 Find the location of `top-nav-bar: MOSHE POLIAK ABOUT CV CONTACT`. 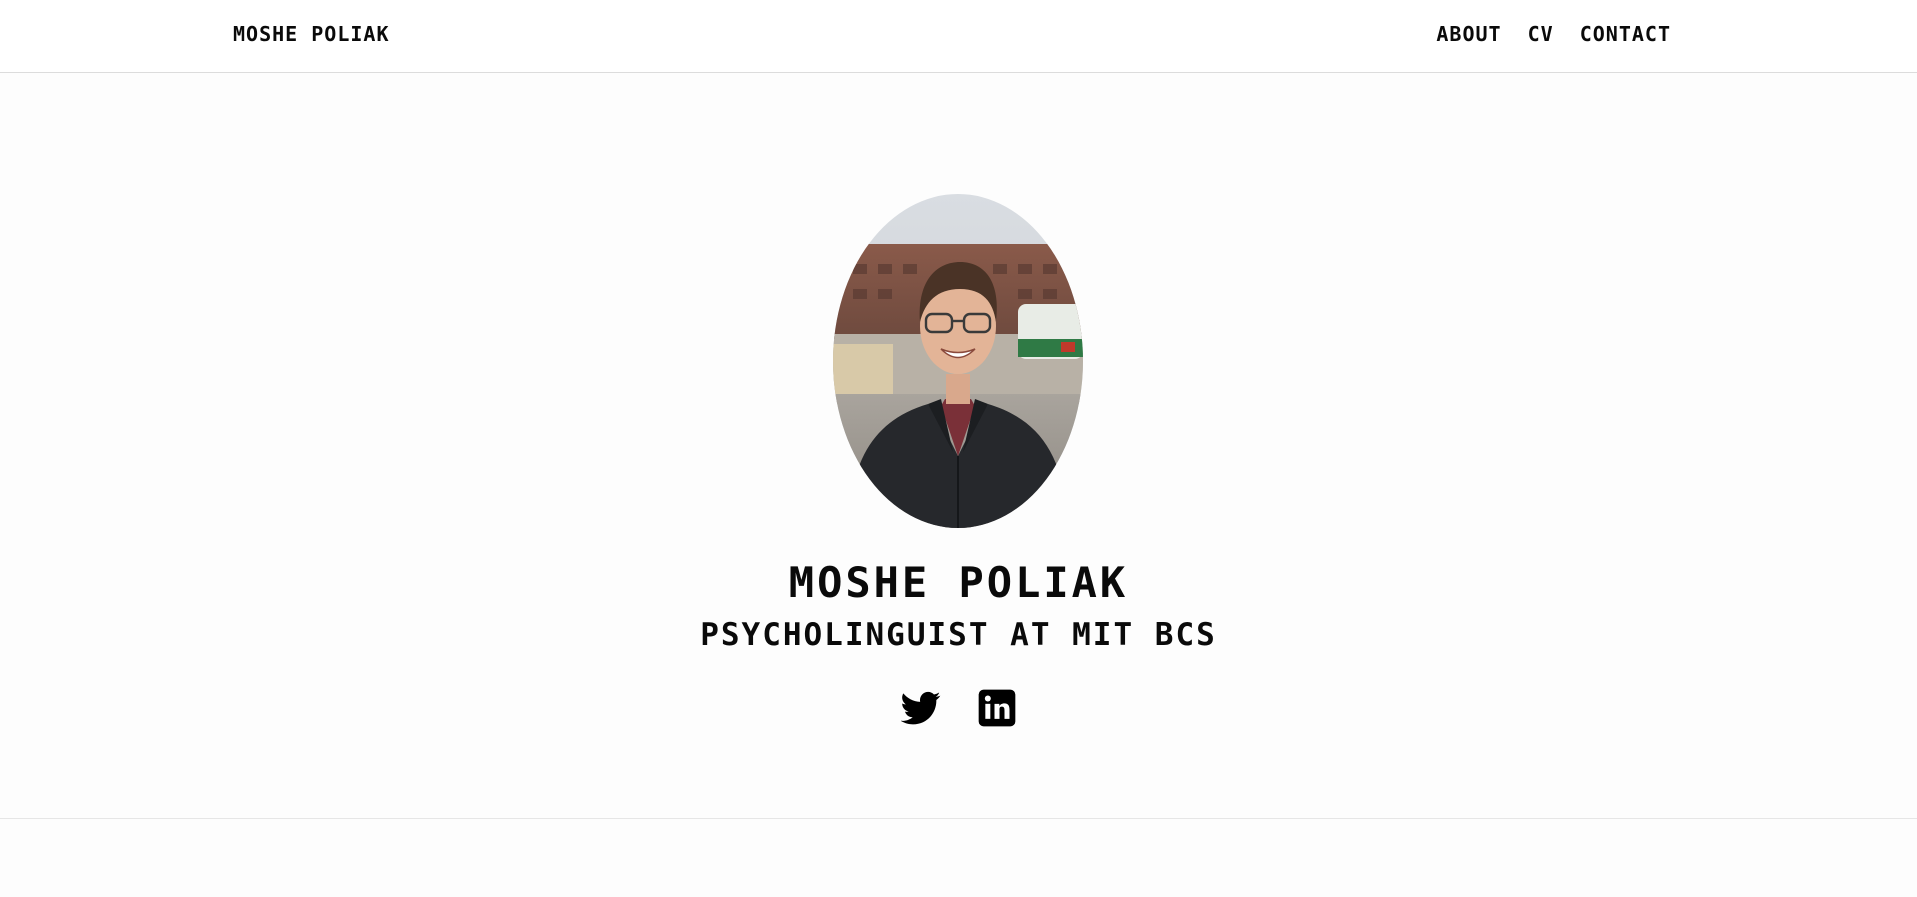

top-nav-bar: MOSHE POLIAK ABOUT CV CONTACT is located at coordinates (958, 36).